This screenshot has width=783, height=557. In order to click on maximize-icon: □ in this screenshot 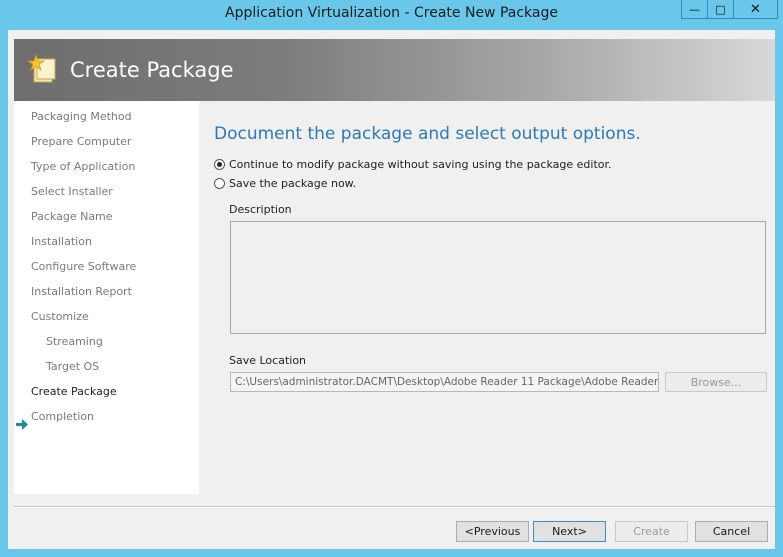, I will do `click(720, 9)`.